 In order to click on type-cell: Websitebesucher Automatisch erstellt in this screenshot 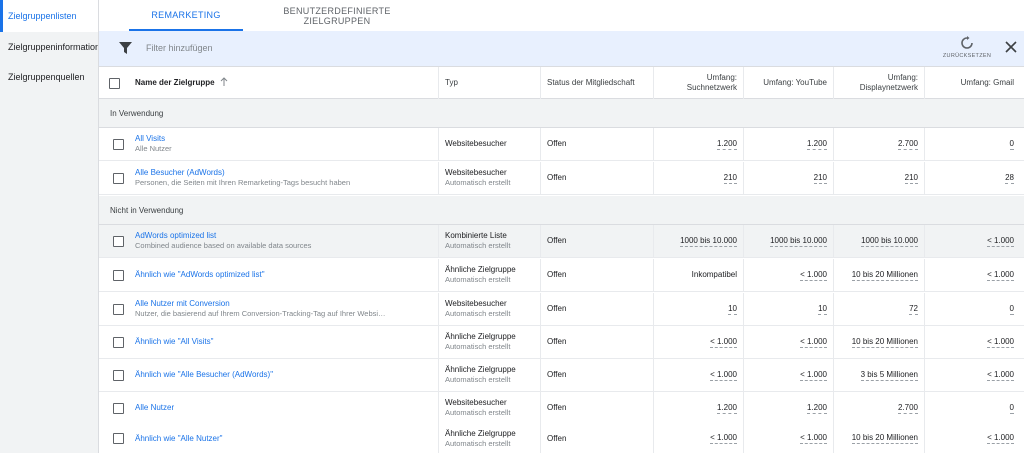, I will do `click(490, 309)`.